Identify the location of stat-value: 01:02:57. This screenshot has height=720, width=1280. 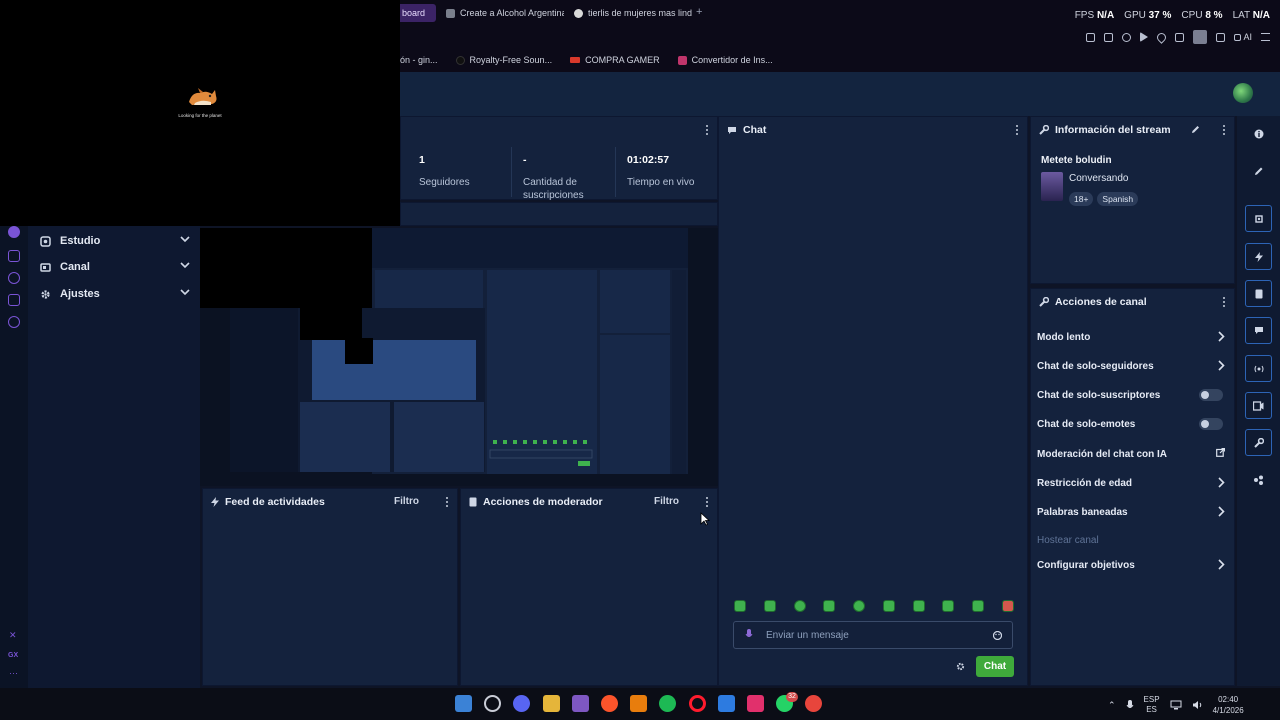
(648, 160).